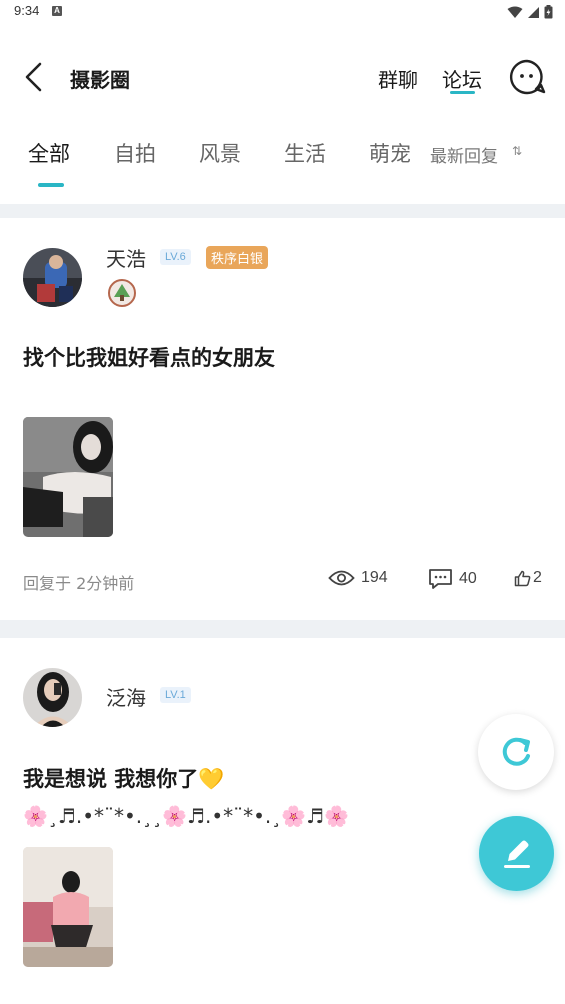 This screenshot has height=1004, width=565. What do you see at coordinates (462, 78) in the screenshot?
I see `tab-forum: 论坛` at bounding box center [462, 78].